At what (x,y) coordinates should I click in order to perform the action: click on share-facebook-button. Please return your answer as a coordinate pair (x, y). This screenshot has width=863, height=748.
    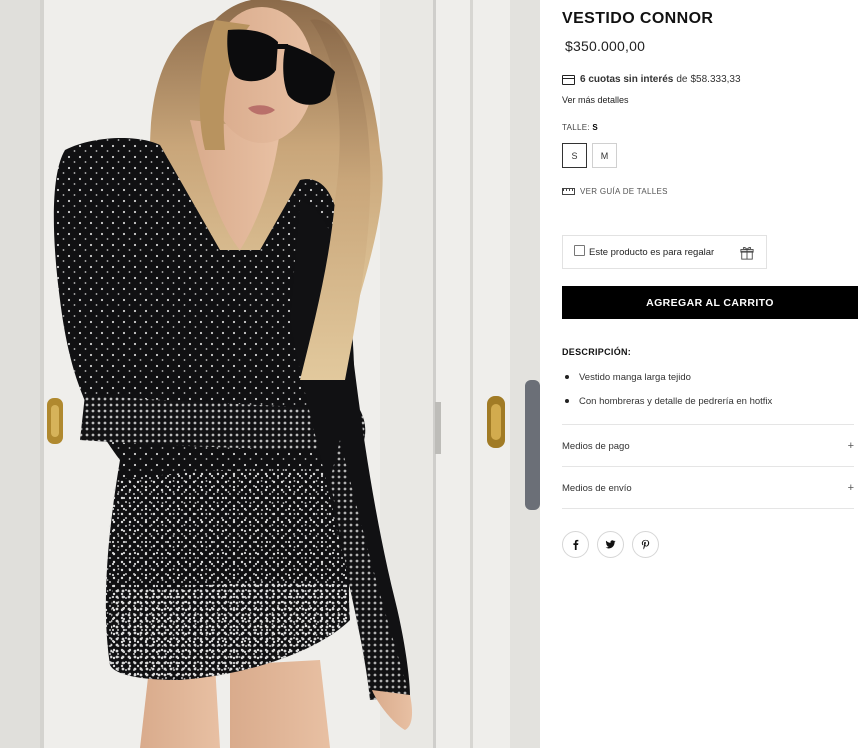
    Looking at the image, I should click on (575, 544).